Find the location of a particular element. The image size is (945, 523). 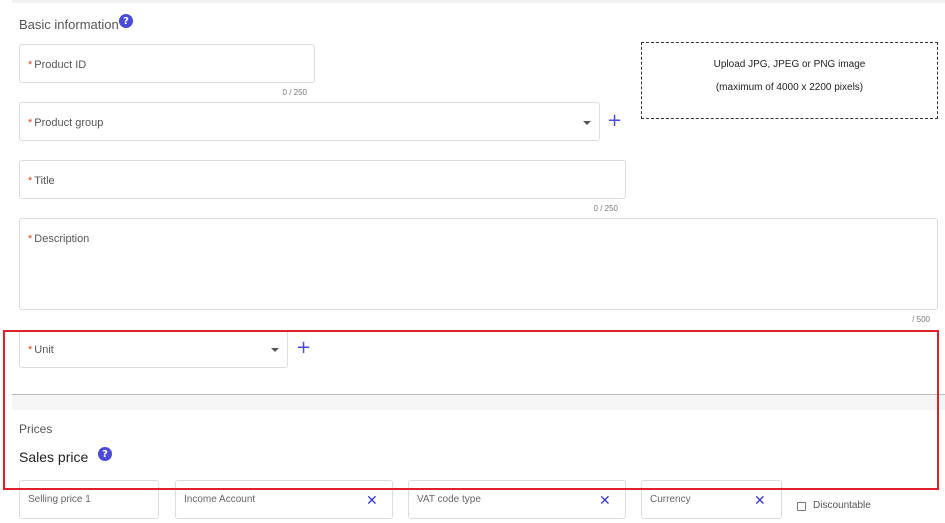

section-separator-bar is located at coordinates (478, 402).